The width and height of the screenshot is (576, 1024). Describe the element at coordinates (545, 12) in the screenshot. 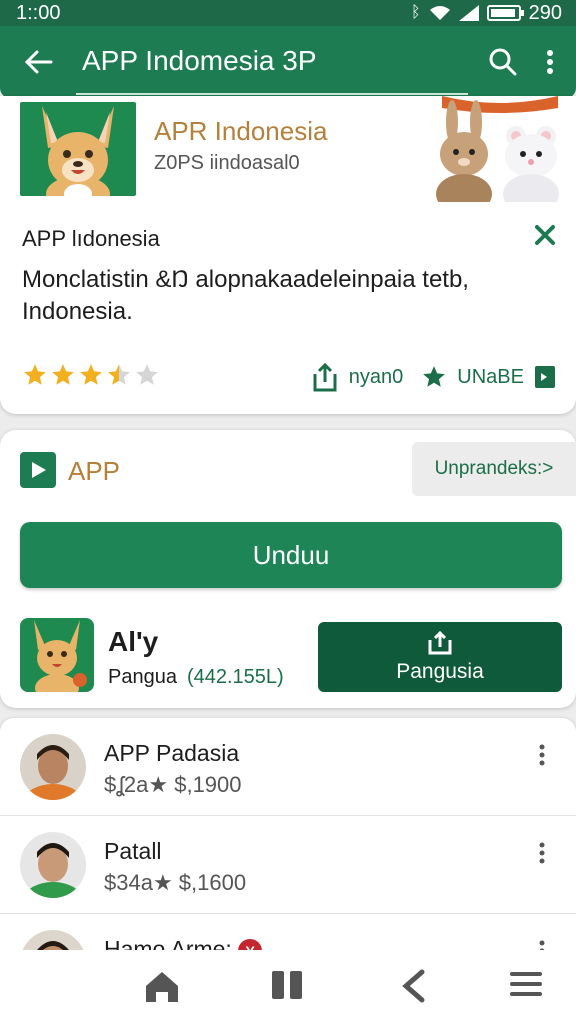

I see `battery-level: 290` at that location.